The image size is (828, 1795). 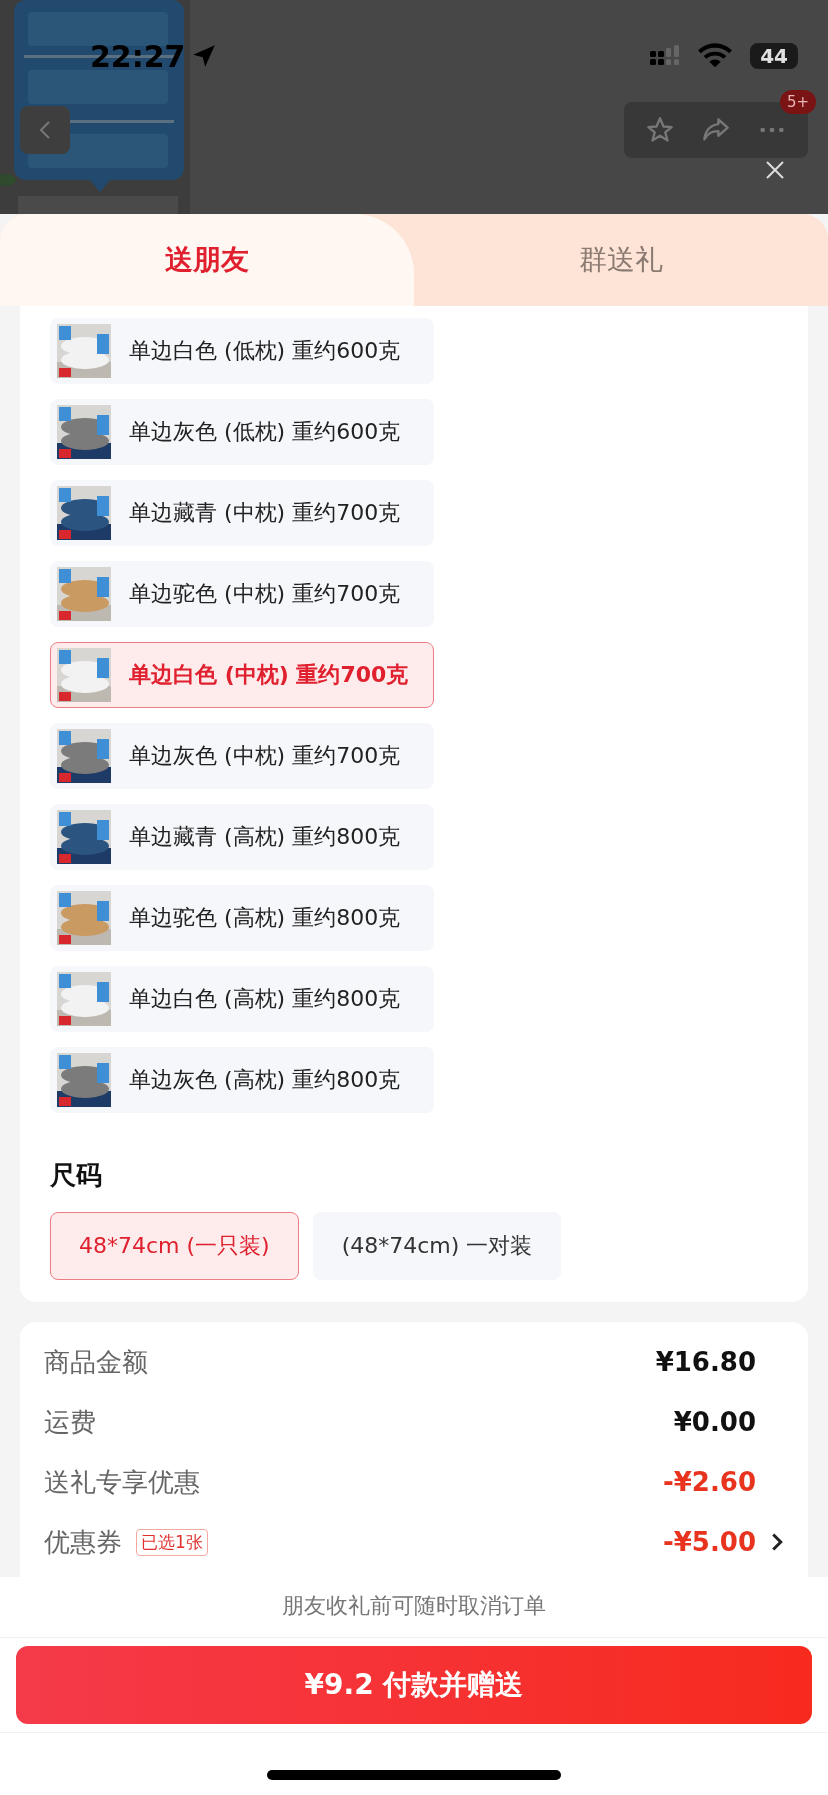 I want to click on chevron-left-icon, so click(x=45, y=130).